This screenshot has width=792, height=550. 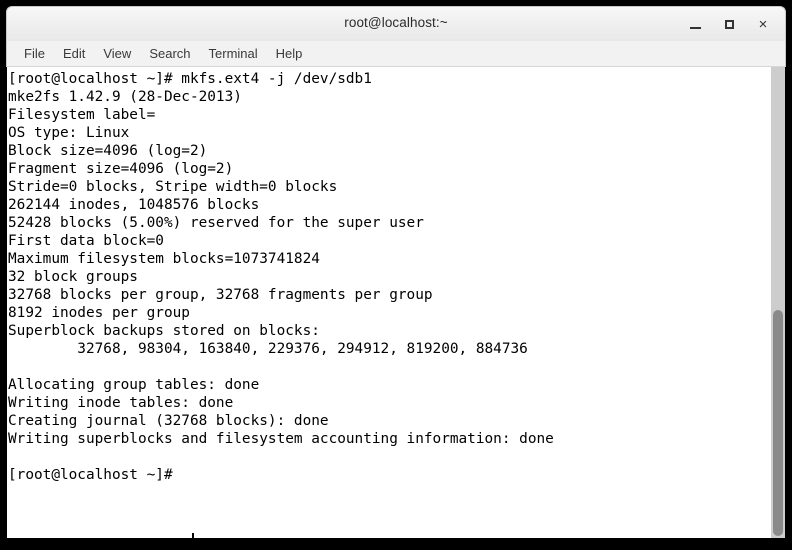 I want to click on maximize-icon, so click(x=729, y=24).